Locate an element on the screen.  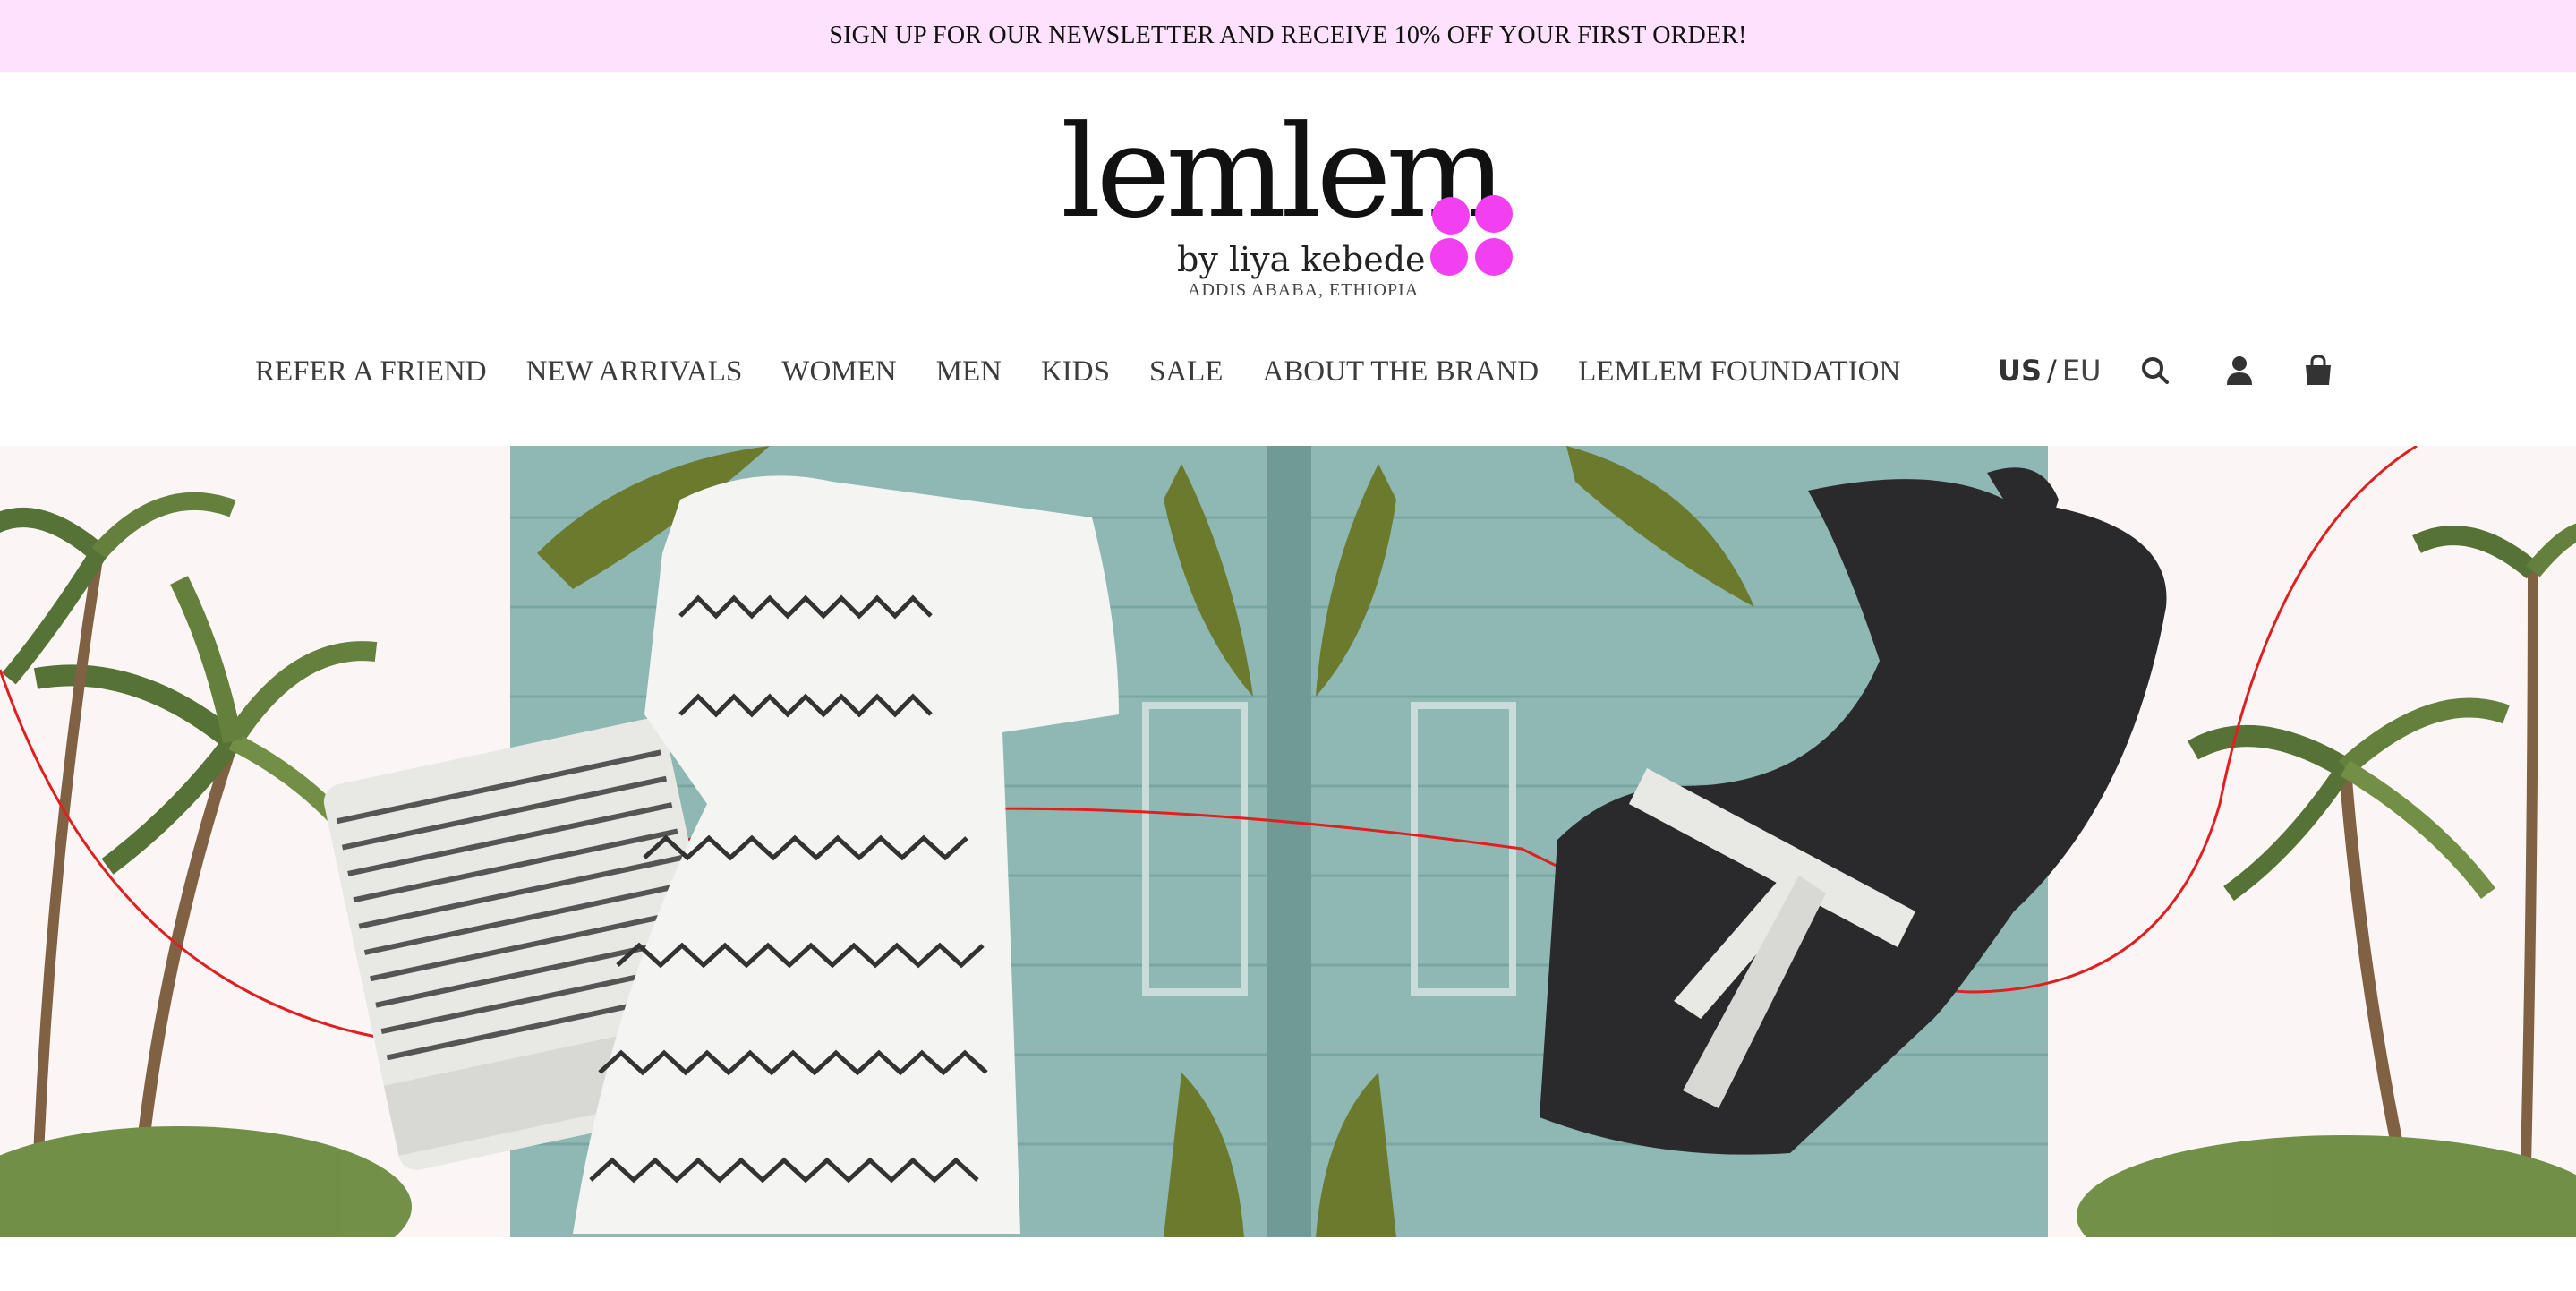
user-icon is located at coordinates (2239, 370).